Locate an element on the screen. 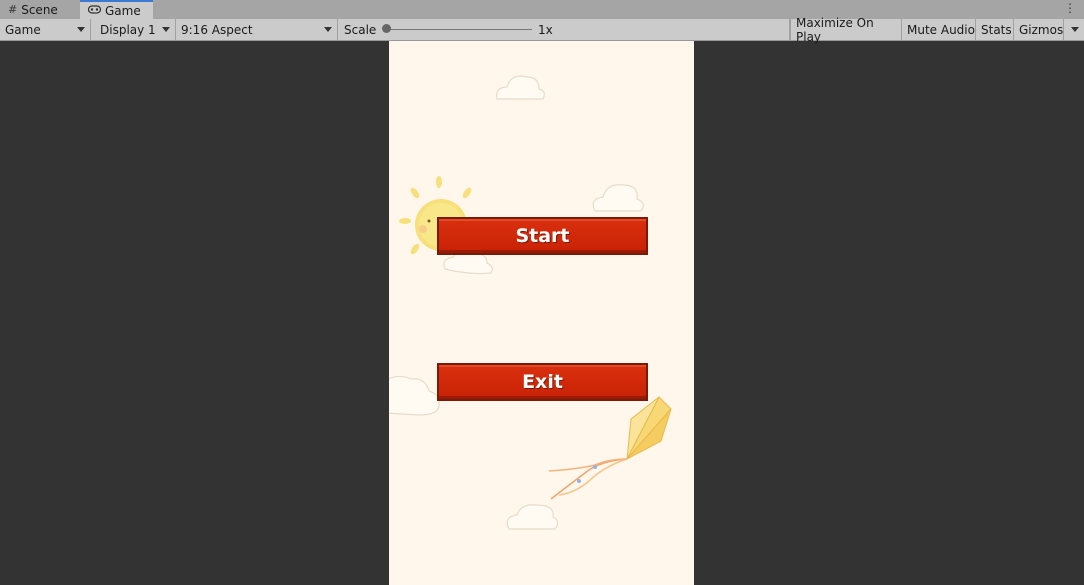 The width and height of the screenshot is (1084, 585). mute-audio-toggle: Mute Audio is located at coordinates (939, 29).